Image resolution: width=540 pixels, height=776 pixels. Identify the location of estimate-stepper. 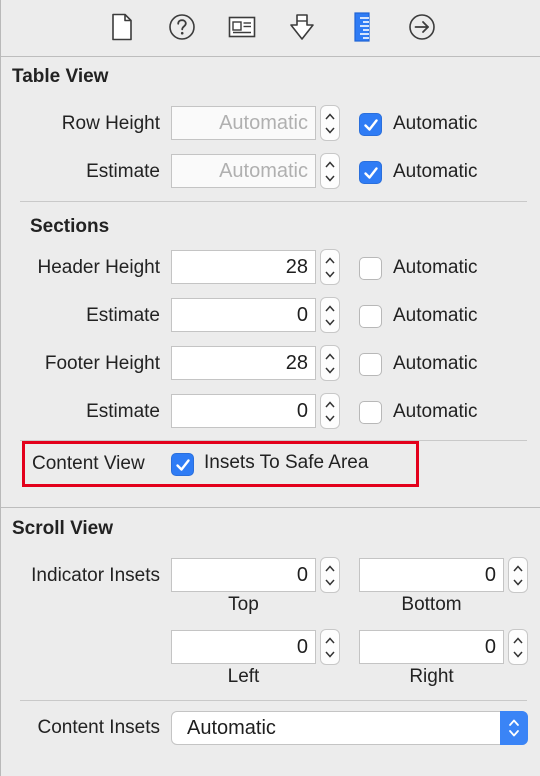
(330, 171).